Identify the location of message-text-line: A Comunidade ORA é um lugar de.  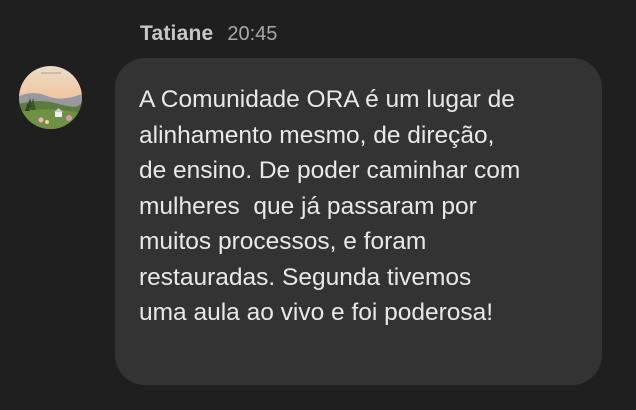
(327, 99).